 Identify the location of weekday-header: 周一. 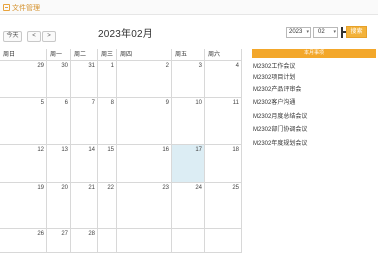
(59, 55).